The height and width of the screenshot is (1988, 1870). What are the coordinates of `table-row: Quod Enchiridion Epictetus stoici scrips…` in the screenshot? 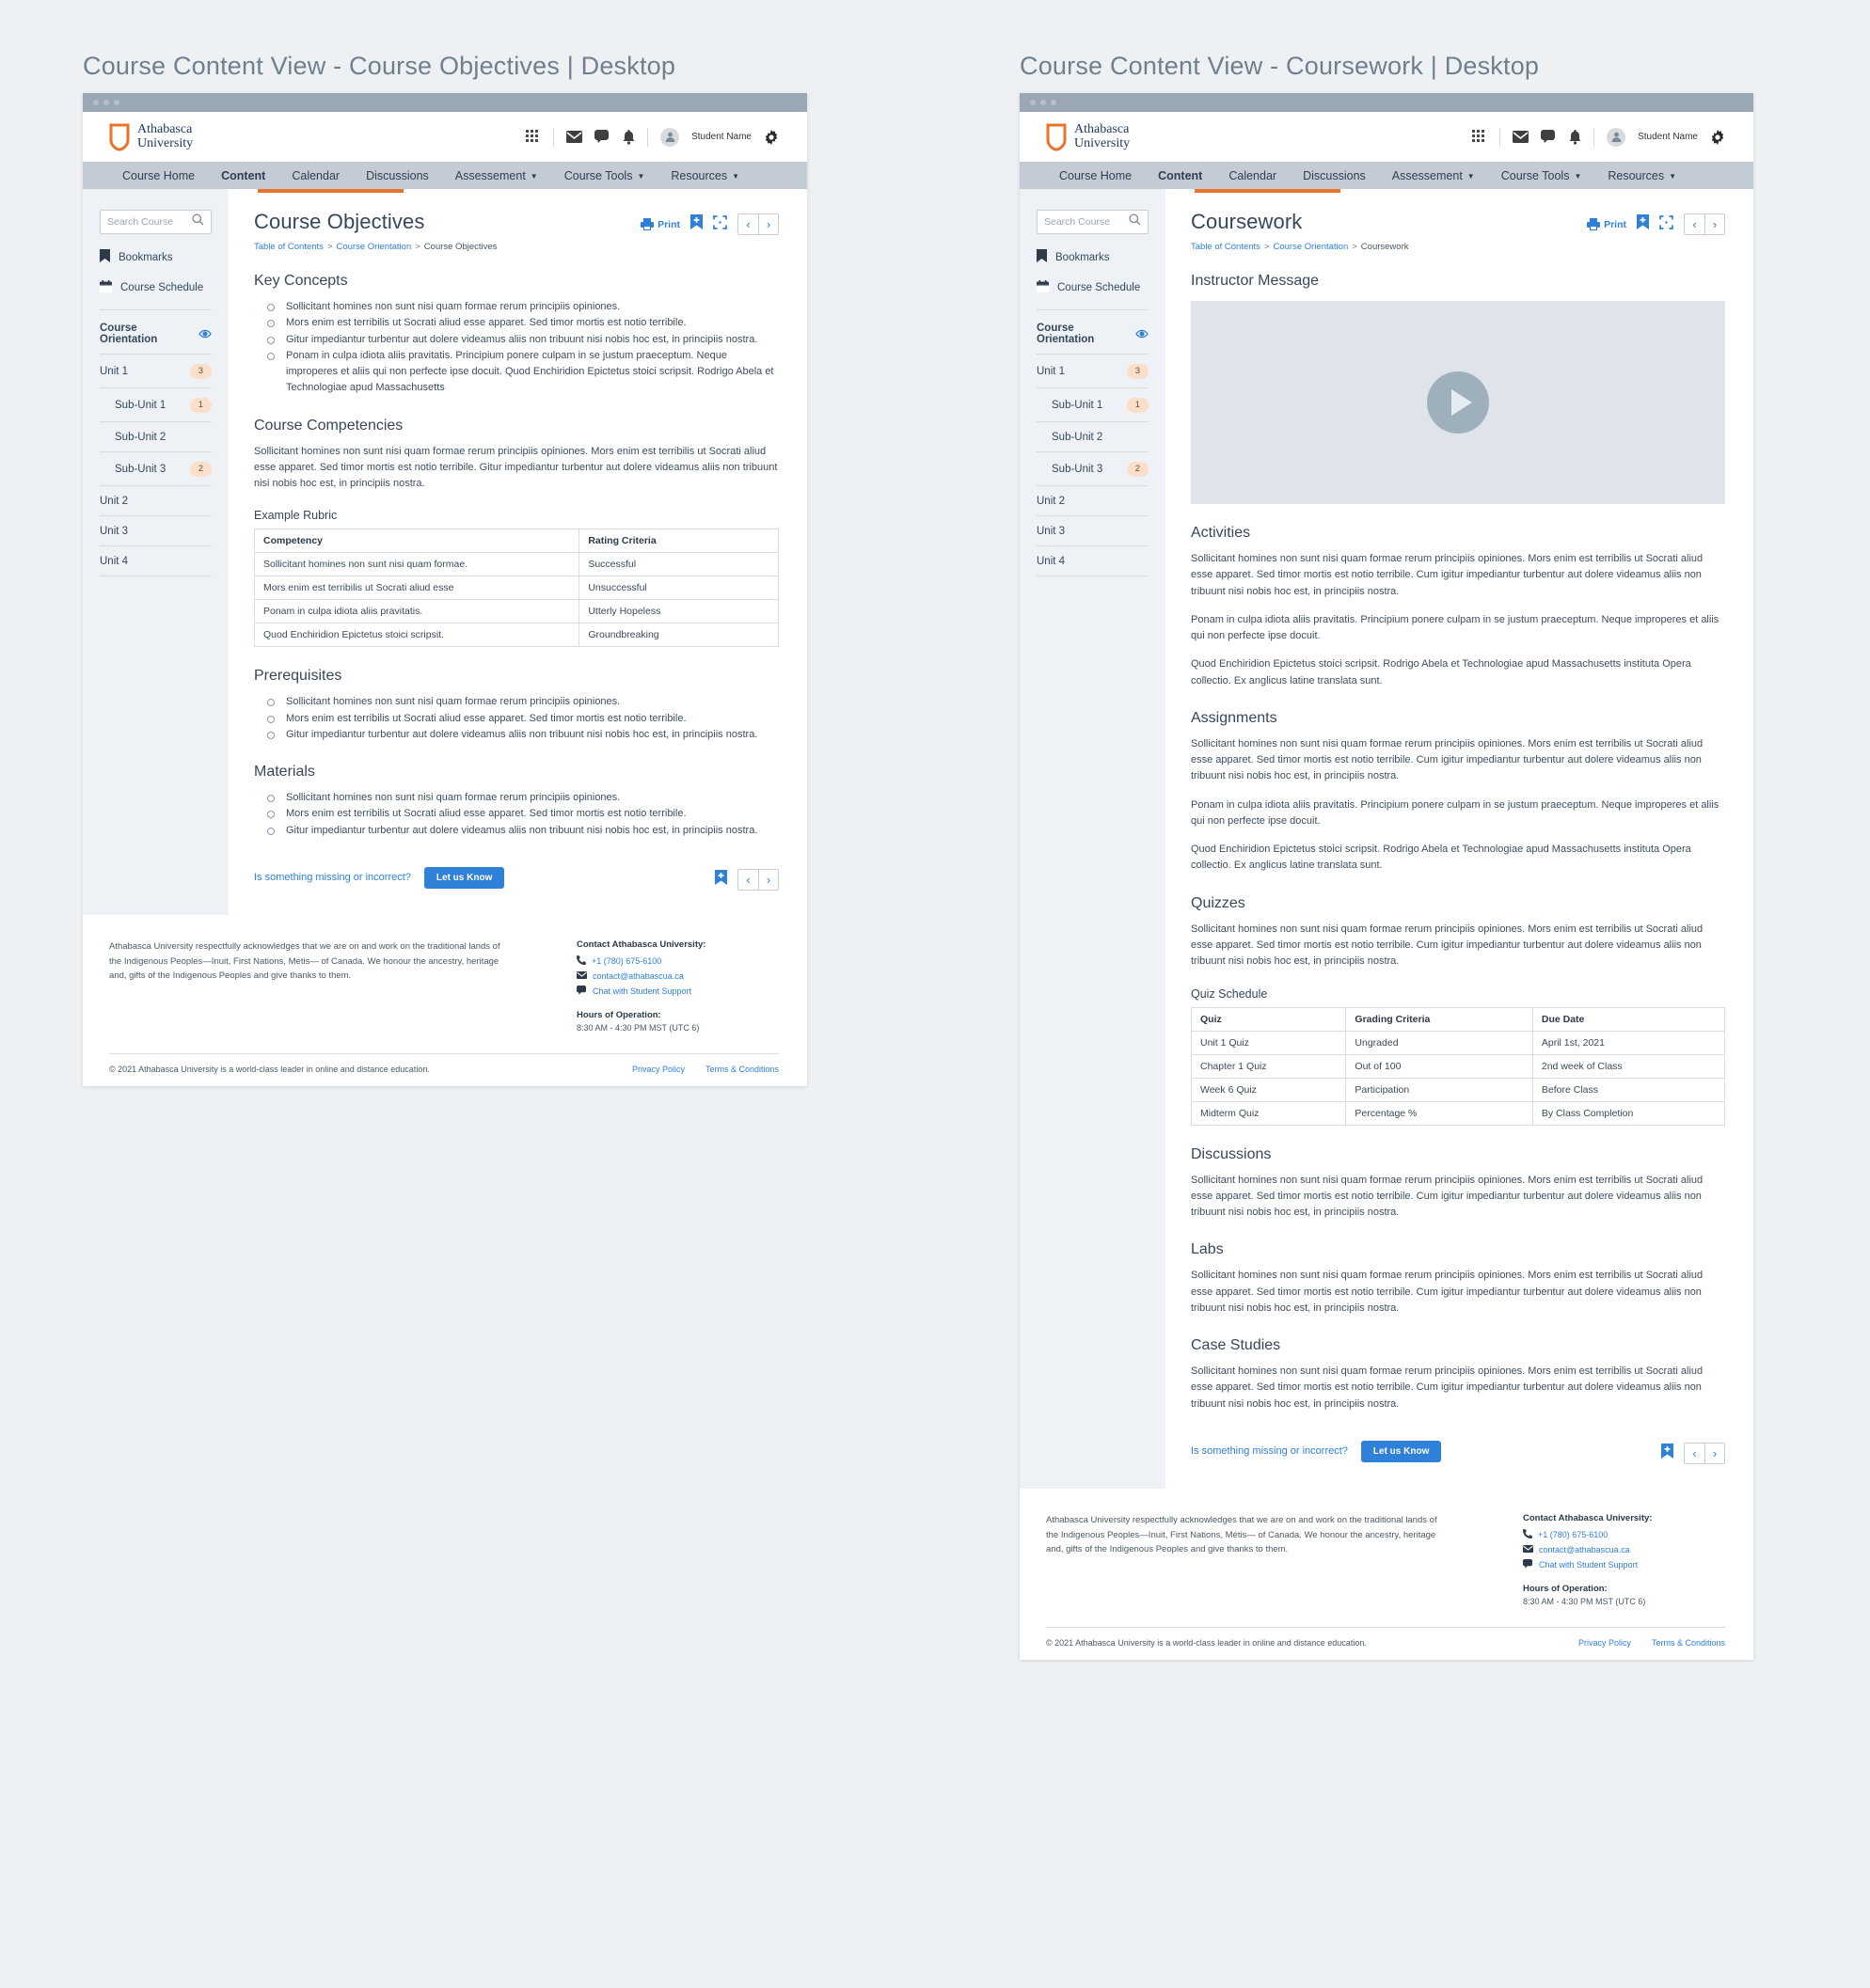 It's located at (516, 635).